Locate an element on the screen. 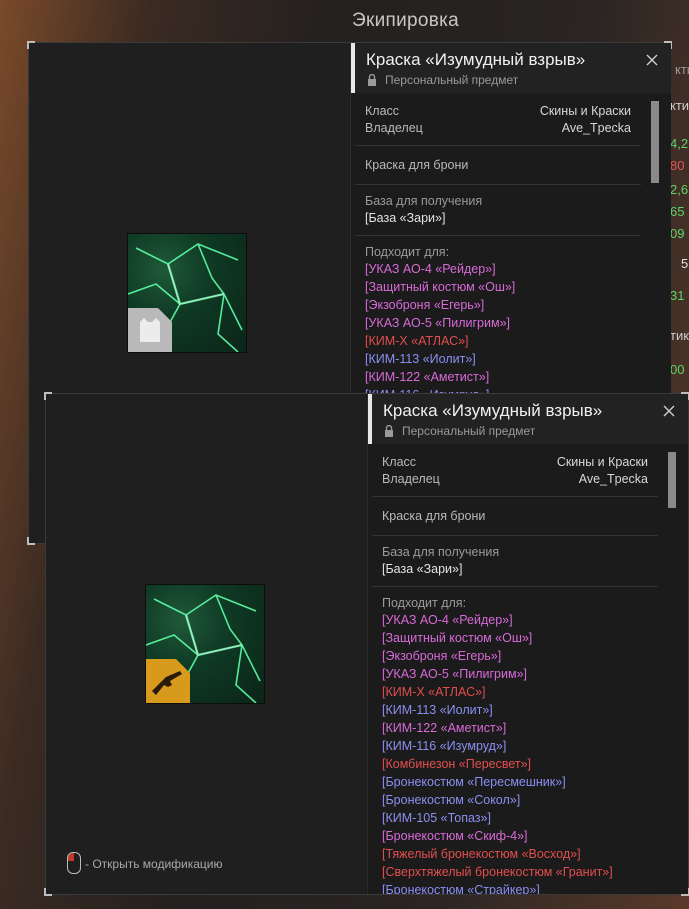 Image resolution: width=689 pixels, height=909 pixels. fits-item: [Комбинезон «Пересвет»] is located at coordinates (515, 764).